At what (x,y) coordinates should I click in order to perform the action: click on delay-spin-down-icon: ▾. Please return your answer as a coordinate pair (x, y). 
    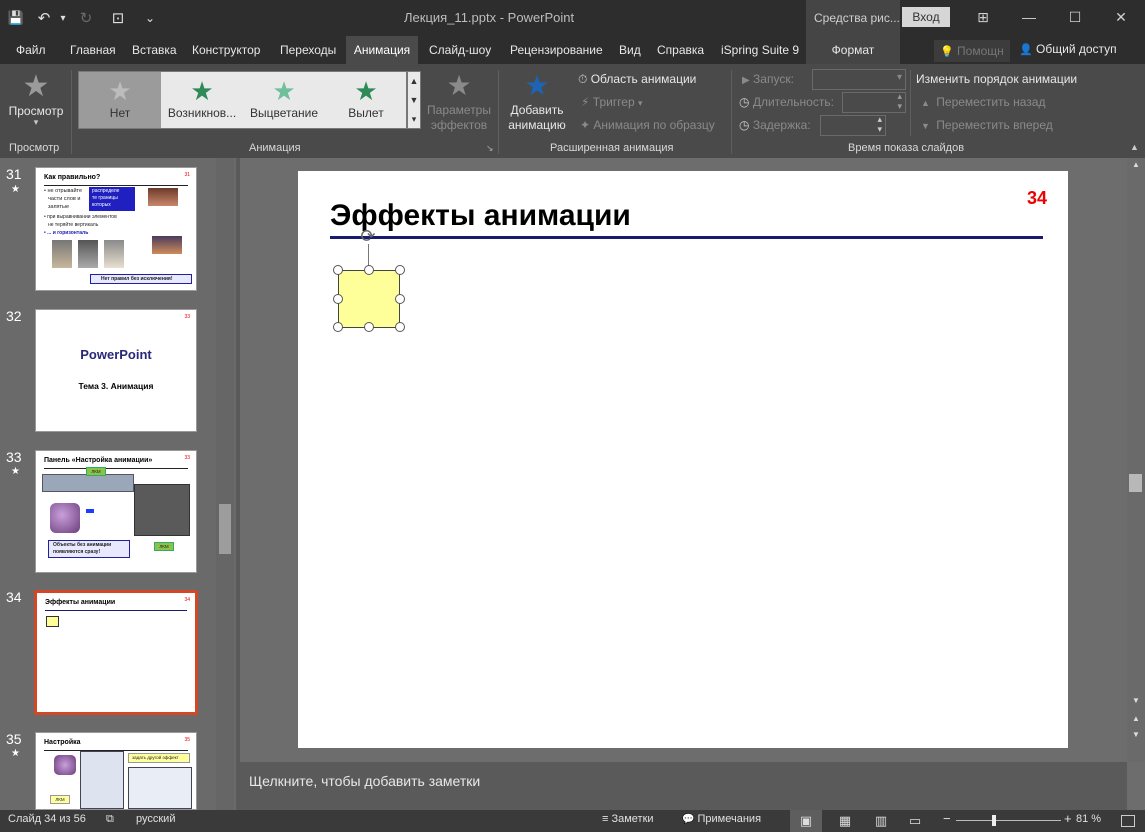
    Looking at the image, I should click on (879, 129).